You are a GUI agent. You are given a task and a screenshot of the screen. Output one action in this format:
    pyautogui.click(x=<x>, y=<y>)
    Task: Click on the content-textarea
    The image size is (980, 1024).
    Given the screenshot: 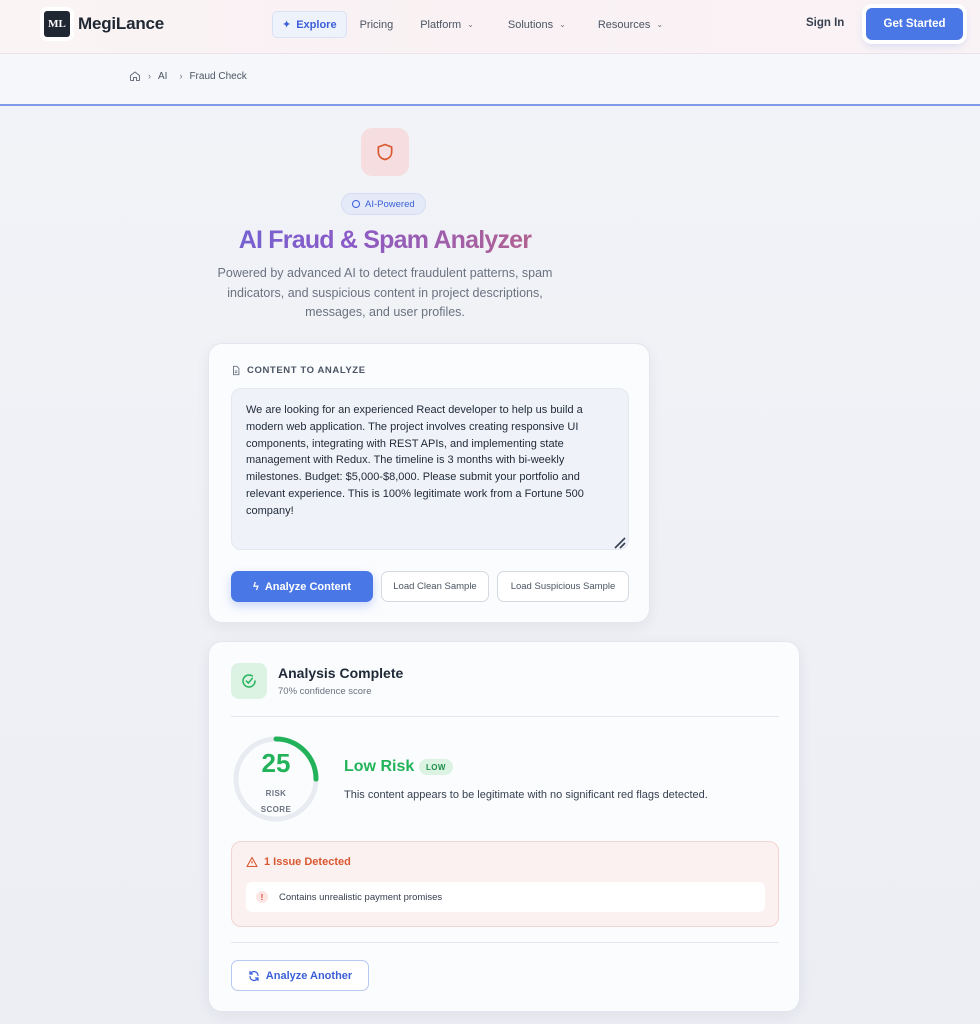 What is the action you would take?
    pyautogui.click(x=430, y=469)
    